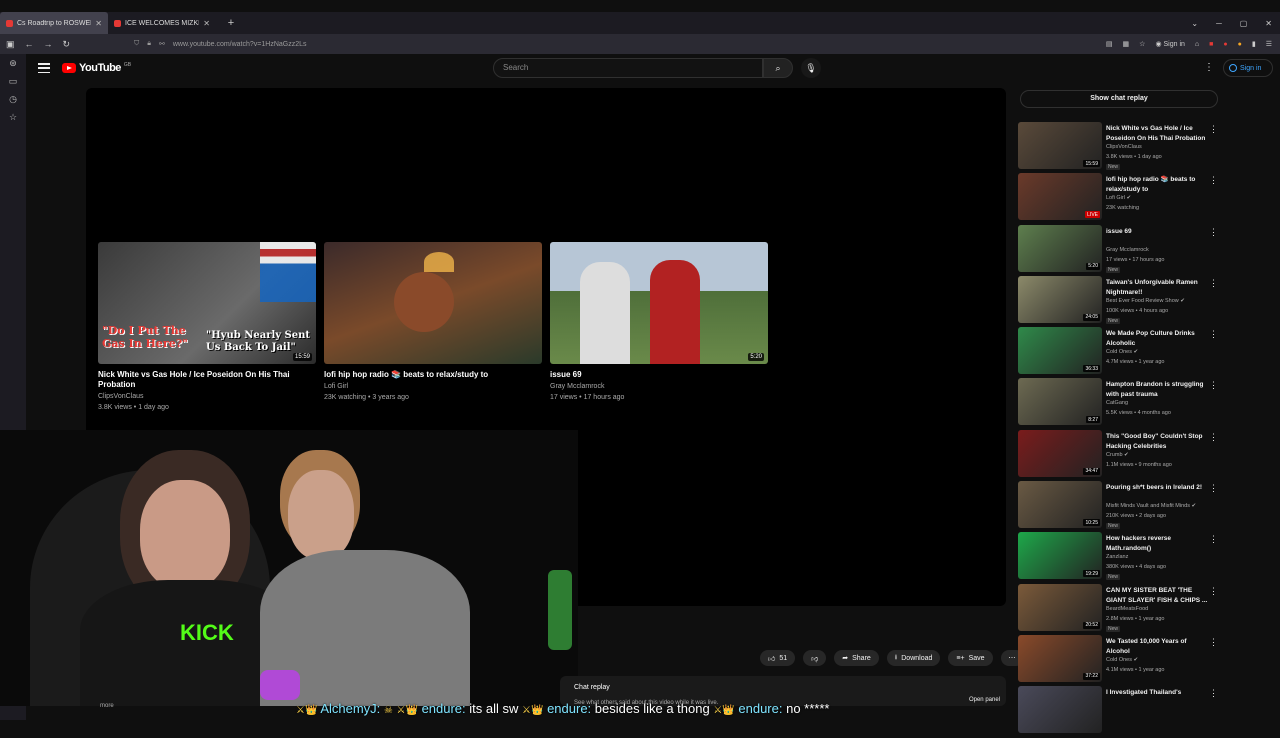  I want to click on url-text: www.youtube.com/watch?v=1HzNaGzz2Ls, so click(240, 44).